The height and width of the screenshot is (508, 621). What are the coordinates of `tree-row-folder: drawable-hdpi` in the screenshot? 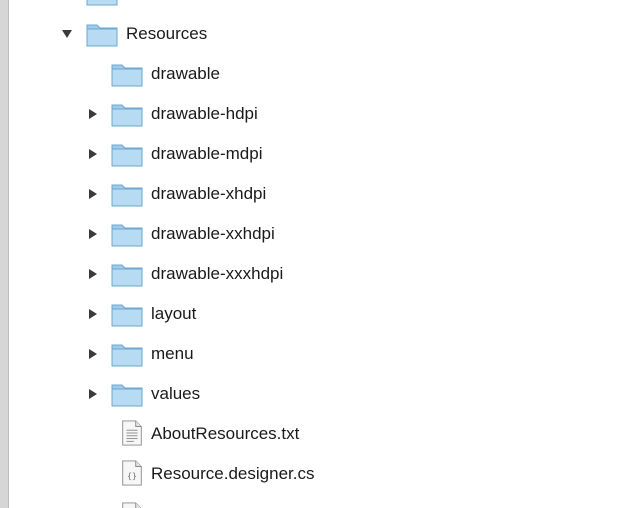 It's located at (310, 114).